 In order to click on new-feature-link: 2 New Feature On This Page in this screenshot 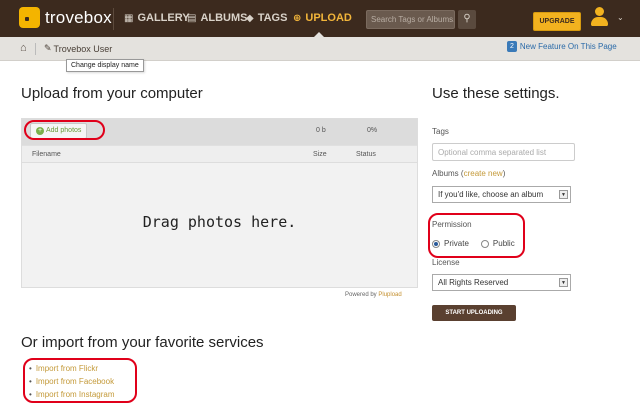, I will do `click(562, 46)`.